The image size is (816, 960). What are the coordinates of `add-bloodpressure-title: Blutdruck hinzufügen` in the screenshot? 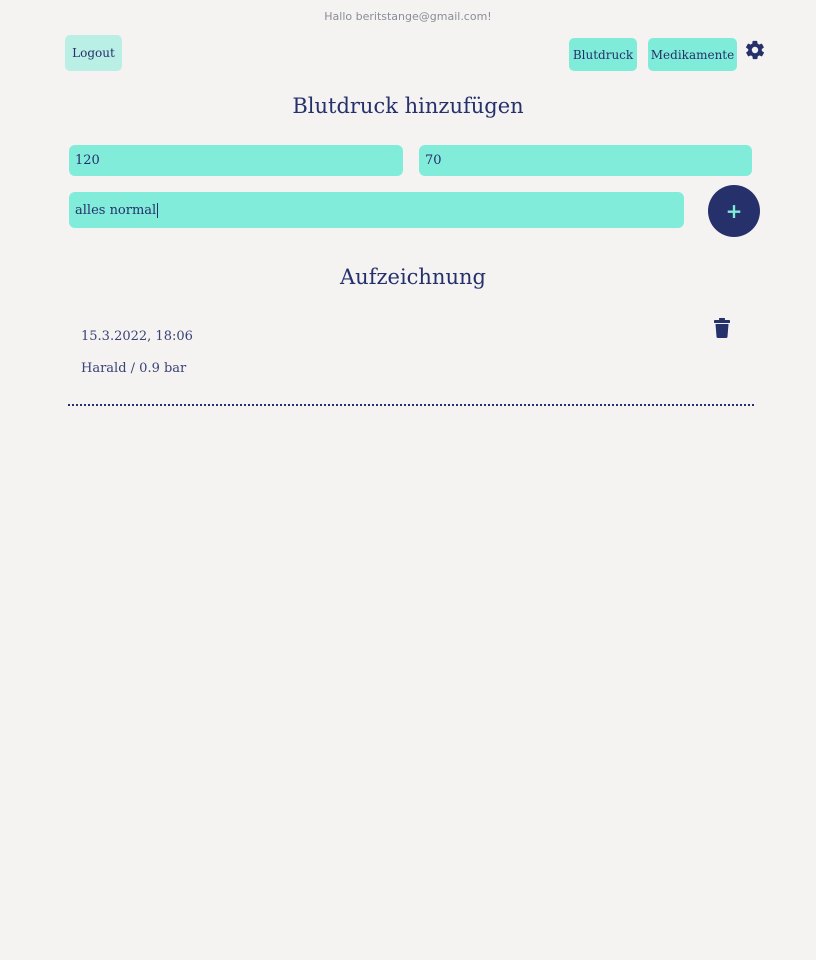 It's located at (408, 106).